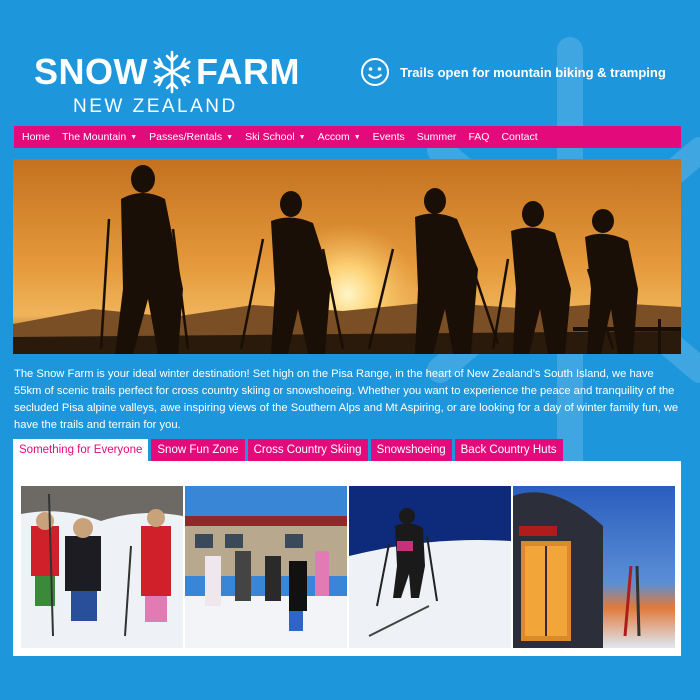 Image resolution: width=700 pixels, height=700 pixels. I want to click on logo-word-snow: SNOW, so click(91, 71).